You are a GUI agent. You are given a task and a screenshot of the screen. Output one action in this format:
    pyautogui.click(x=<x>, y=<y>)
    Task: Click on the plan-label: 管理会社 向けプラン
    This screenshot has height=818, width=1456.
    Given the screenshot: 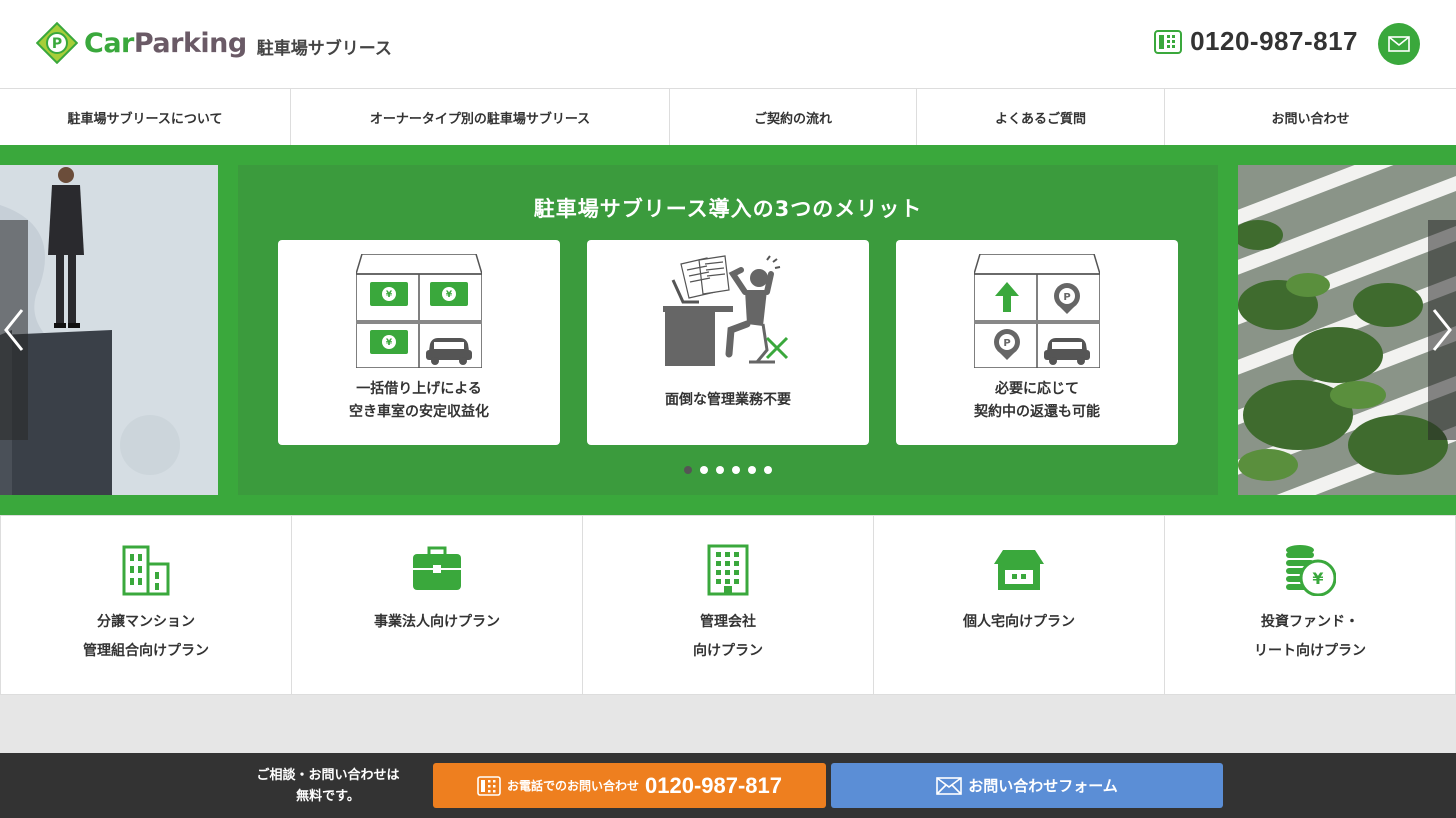 What is the action you would take?
    pyautogui.click(x=728, y=637)
    